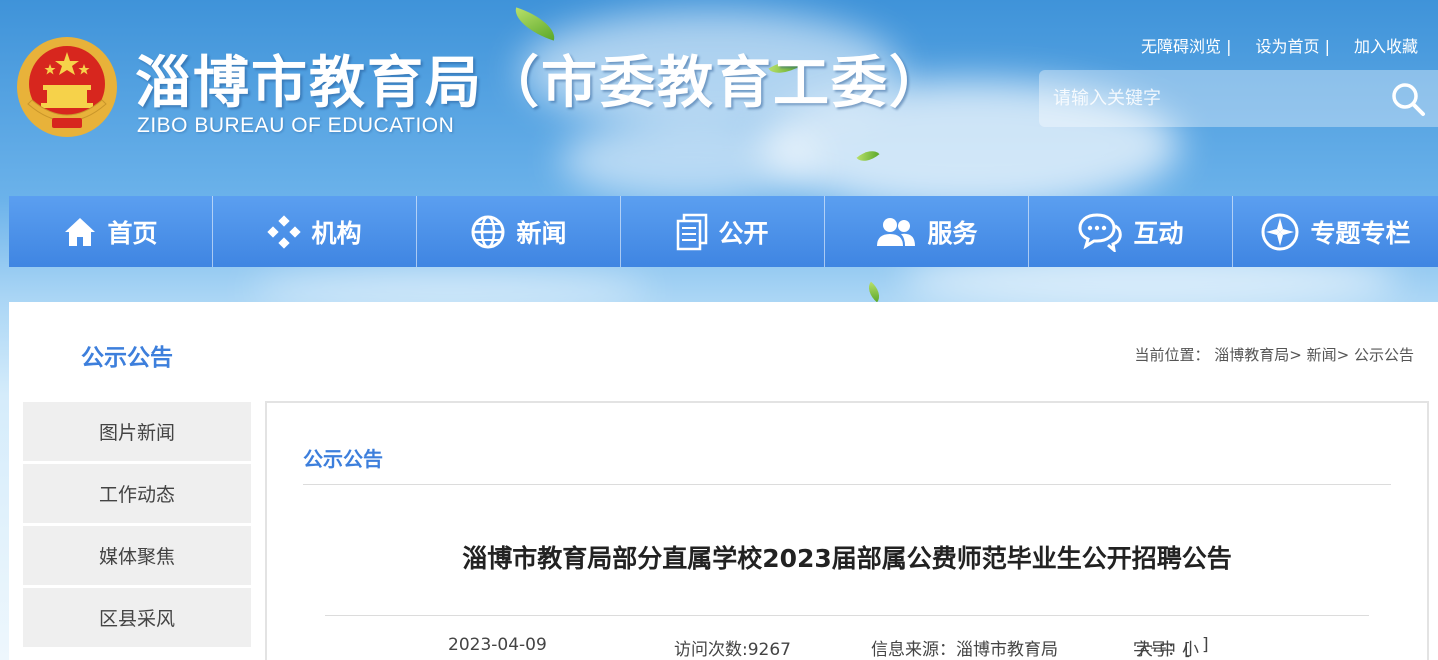  I want to click on globe-icon, so click(488, 231).